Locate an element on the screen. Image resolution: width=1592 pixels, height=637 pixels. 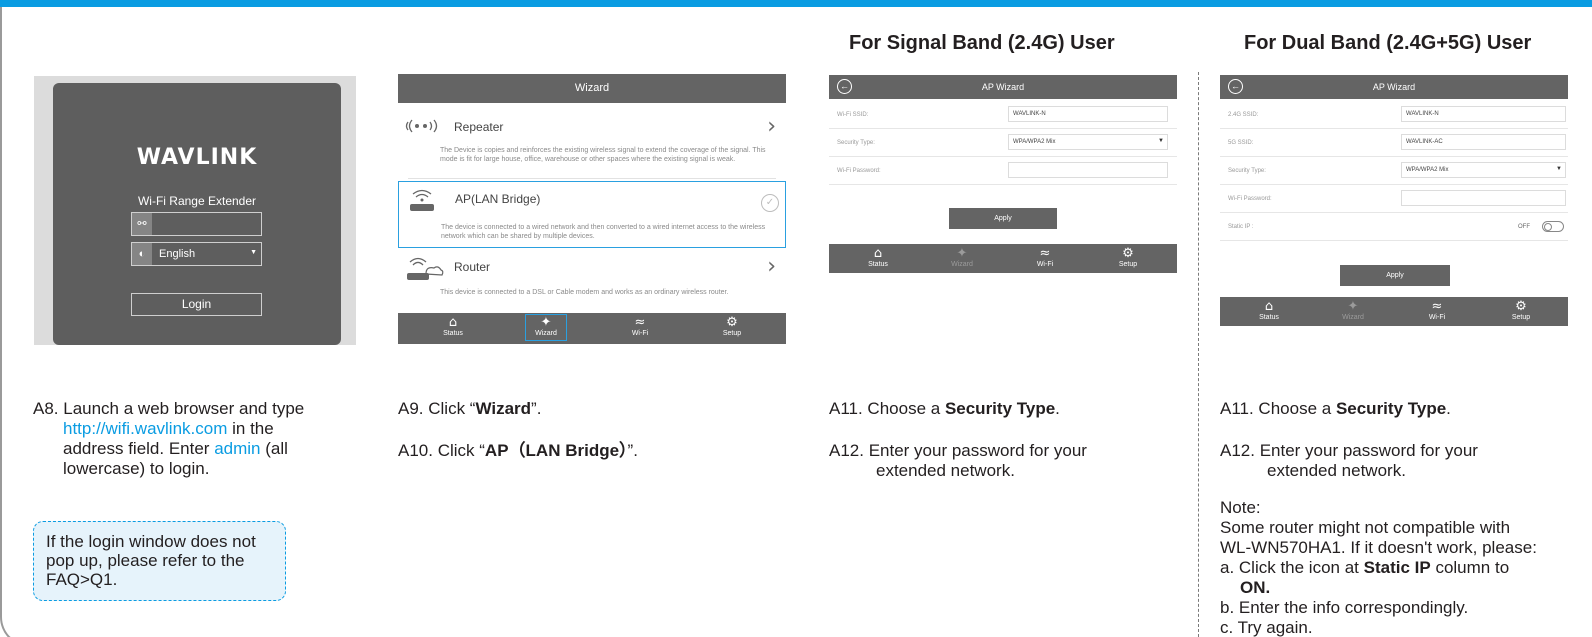
note-a-suffix: column to is located at coordinates (1470, 567).